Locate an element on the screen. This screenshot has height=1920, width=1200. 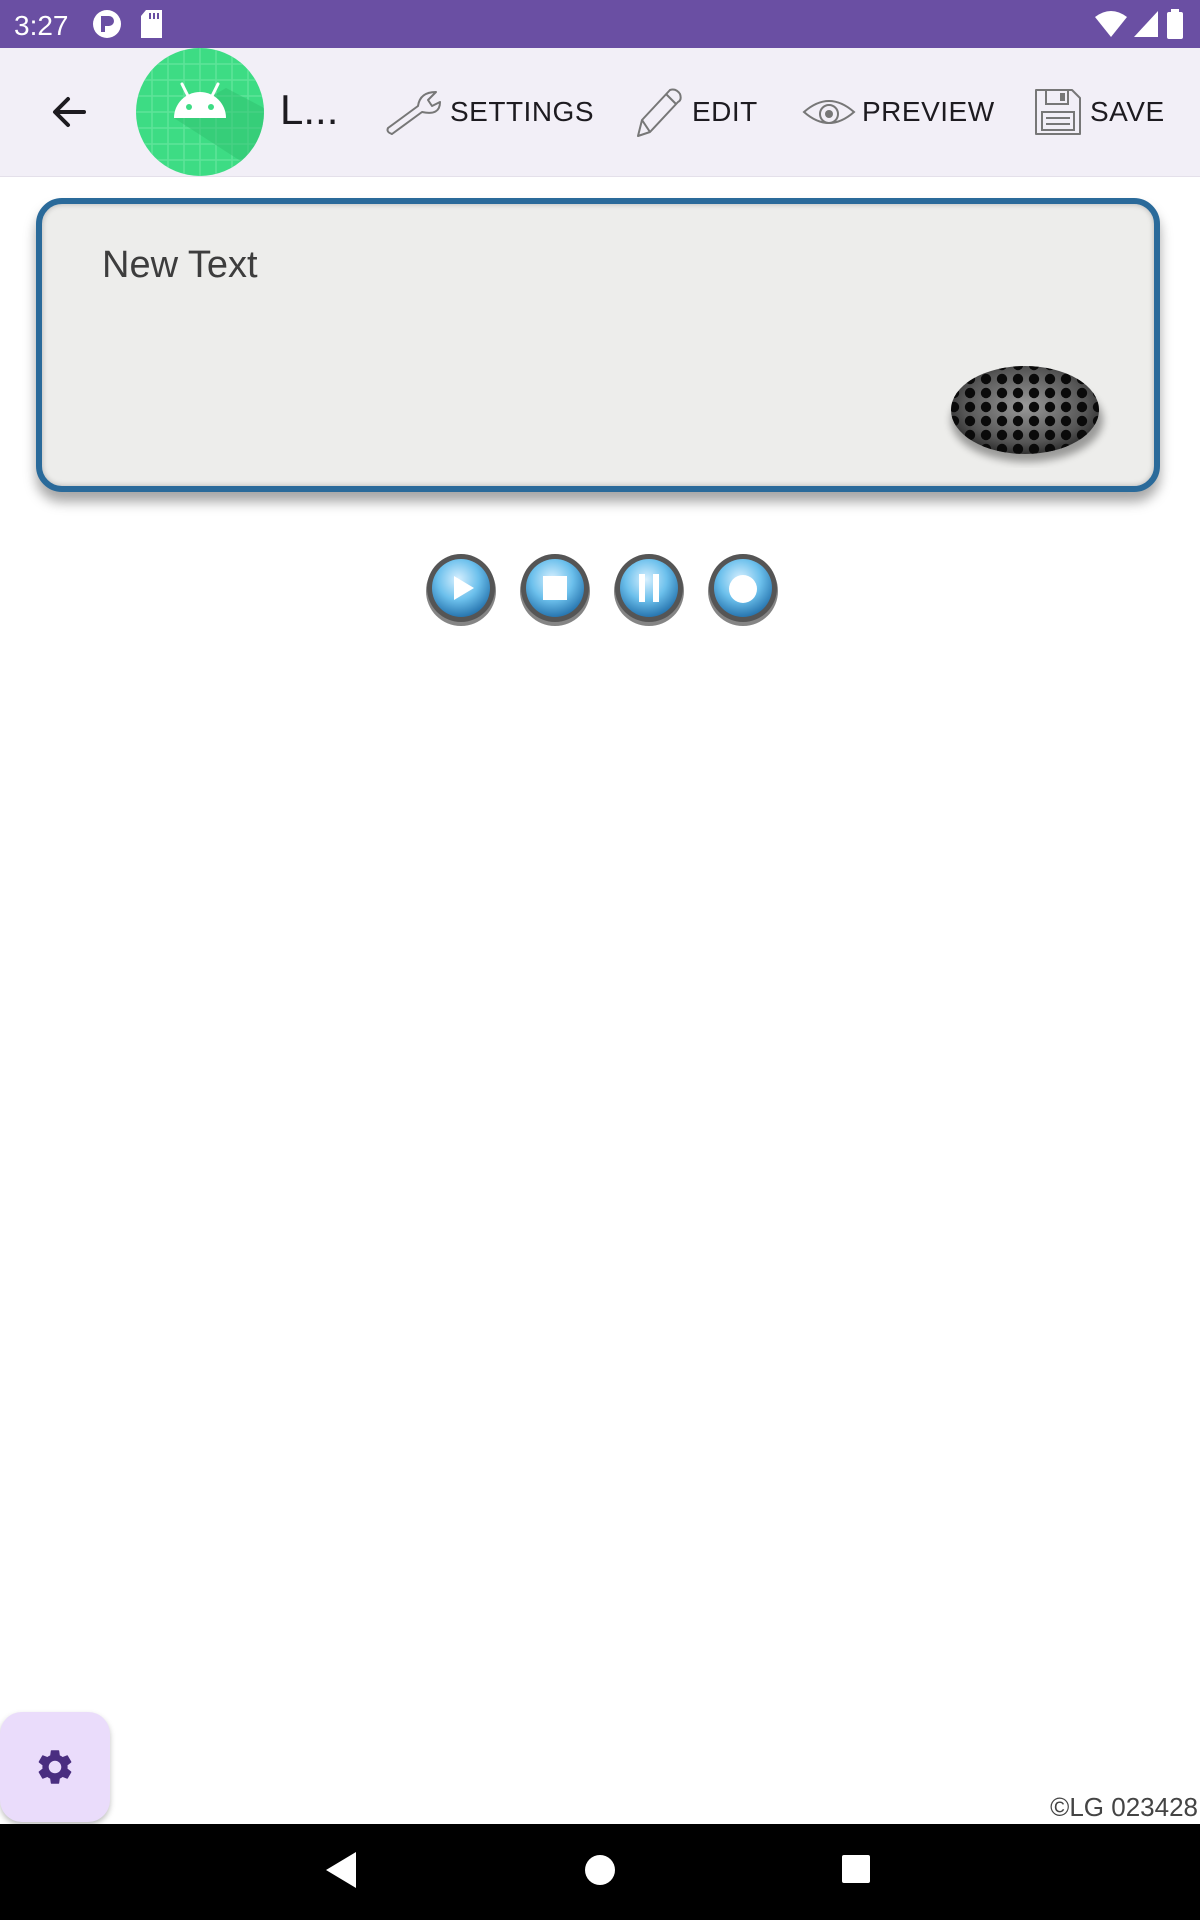
floppy-disk-icon is located at coordinates (1058, 112).